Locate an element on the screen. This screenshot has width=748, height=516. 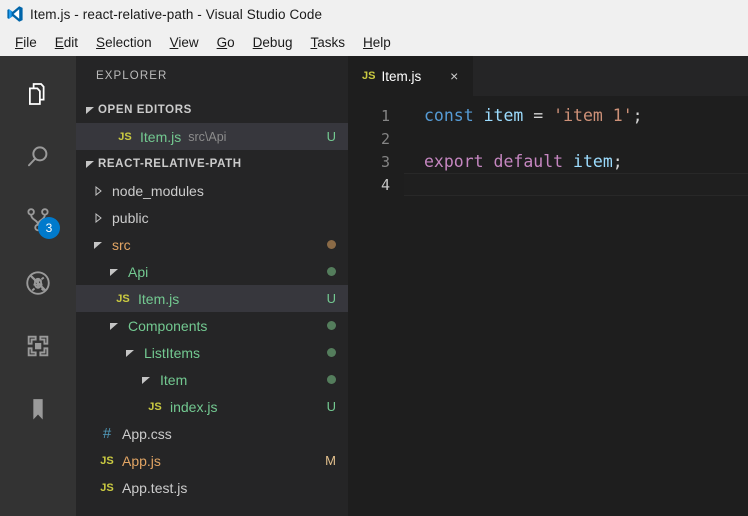
menu-selection: Selection is located at coordinates (124, 42).